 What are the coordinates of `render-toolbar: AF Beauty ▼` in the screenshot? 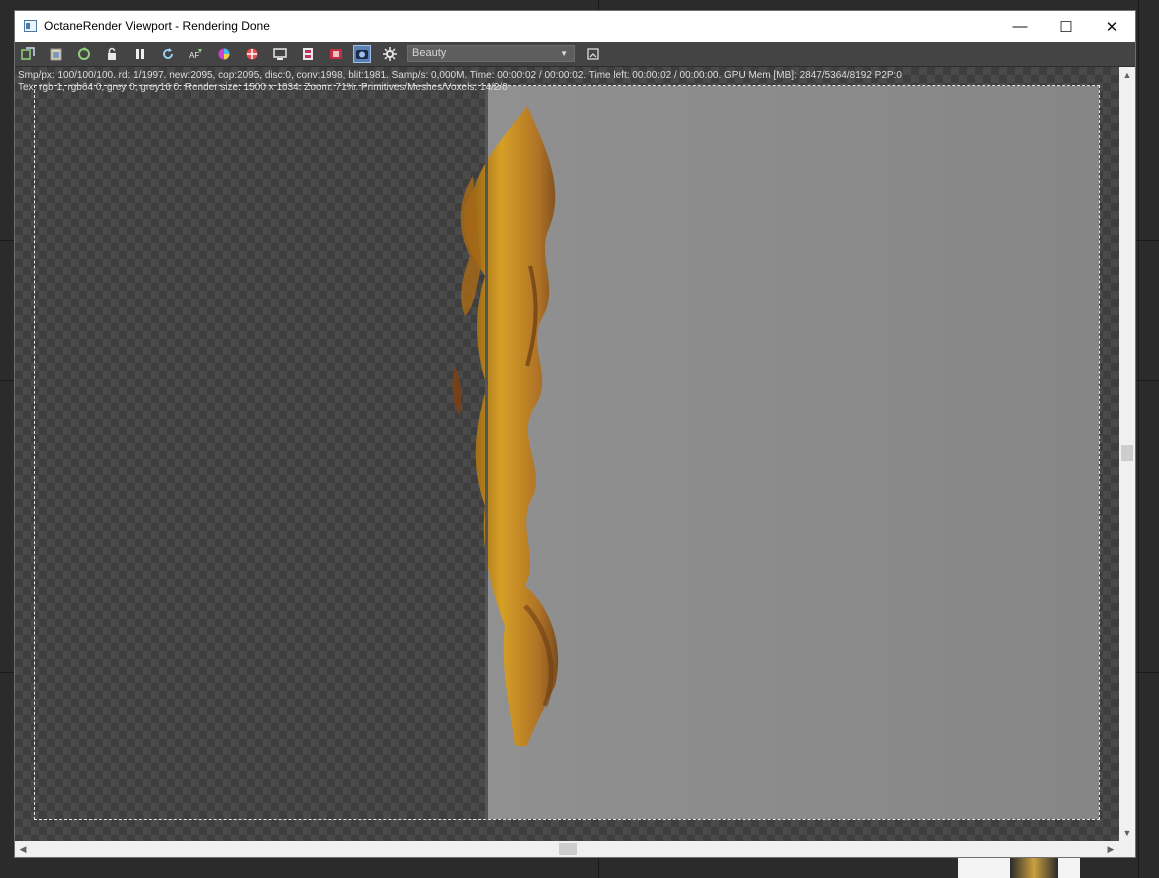 It's located at (575, 54).